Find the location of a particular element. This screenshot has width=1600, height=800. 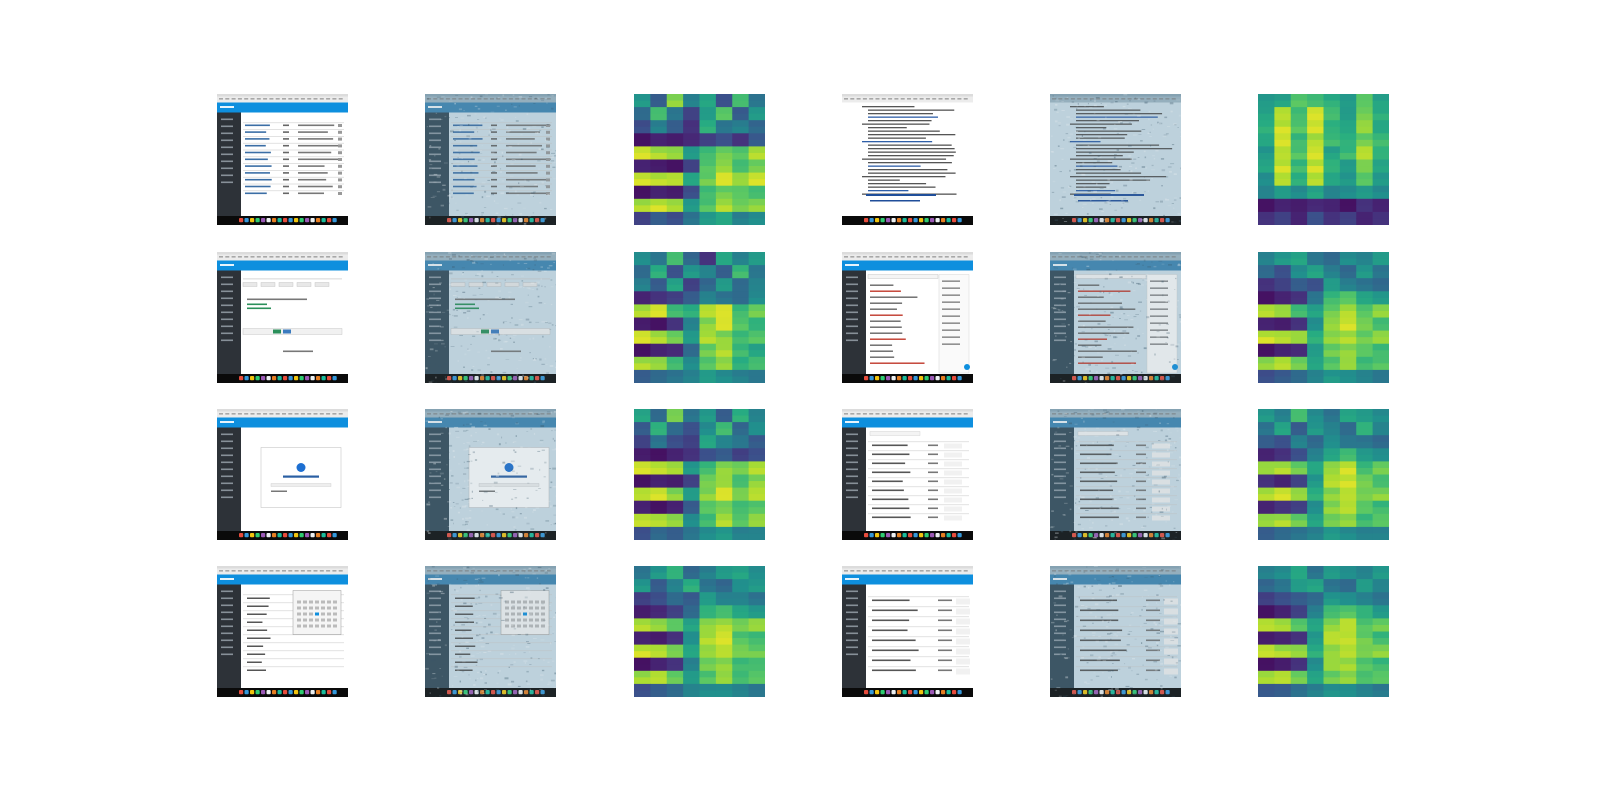

noisy-screenshot is located at coordinates (1115, 159).